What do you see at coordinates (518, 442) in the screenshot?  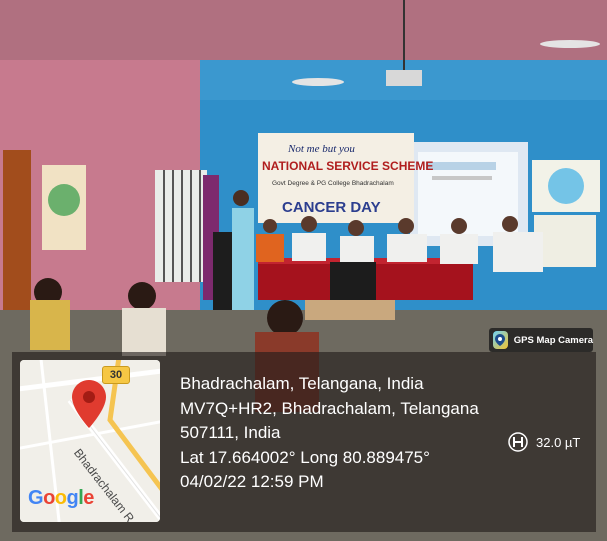 I see `magnetic-field-icon` at bounding box center [518, 442].